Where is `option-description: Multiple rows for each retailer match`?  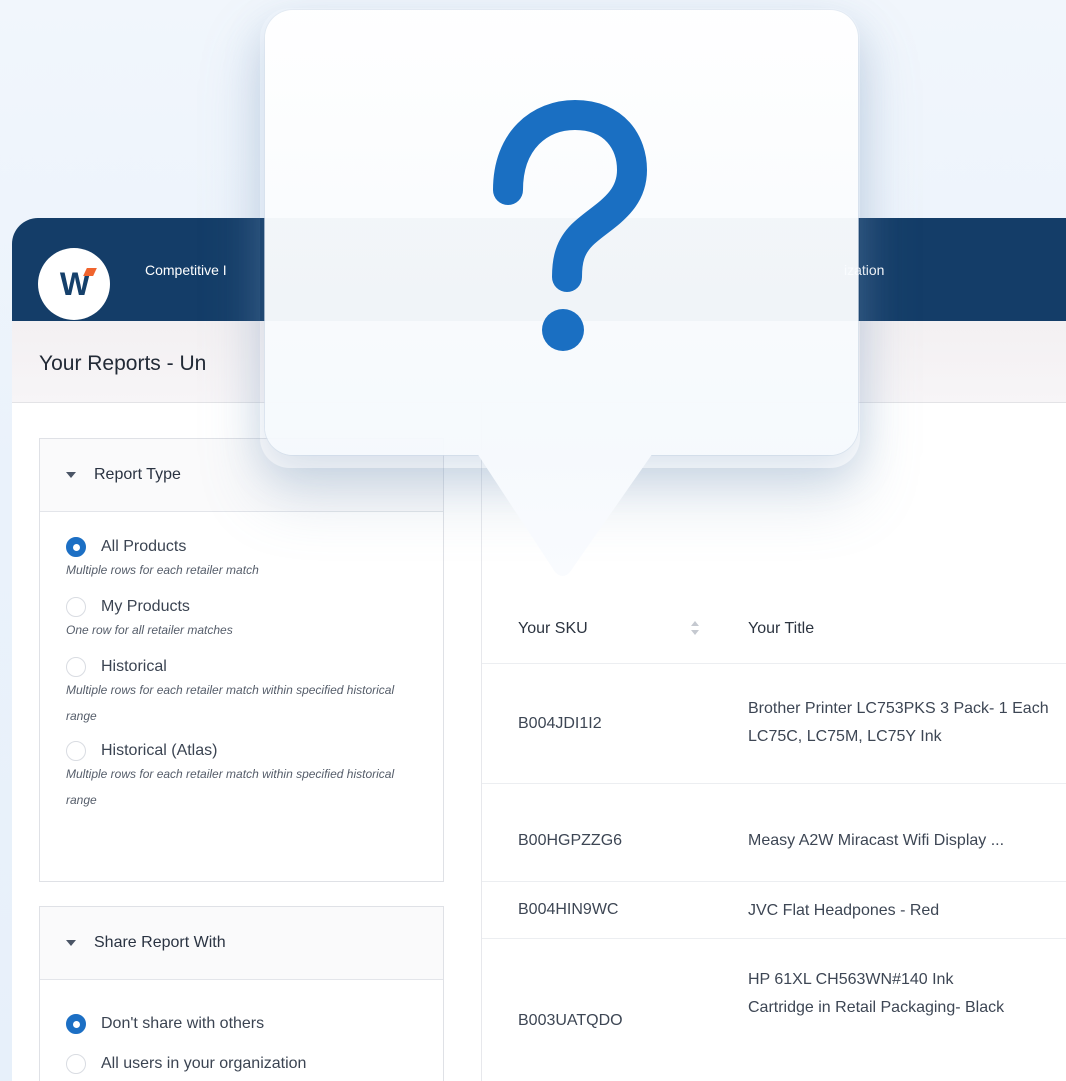 option-description: Multiple rows for each retailer match is located at coordinates (162, 570).